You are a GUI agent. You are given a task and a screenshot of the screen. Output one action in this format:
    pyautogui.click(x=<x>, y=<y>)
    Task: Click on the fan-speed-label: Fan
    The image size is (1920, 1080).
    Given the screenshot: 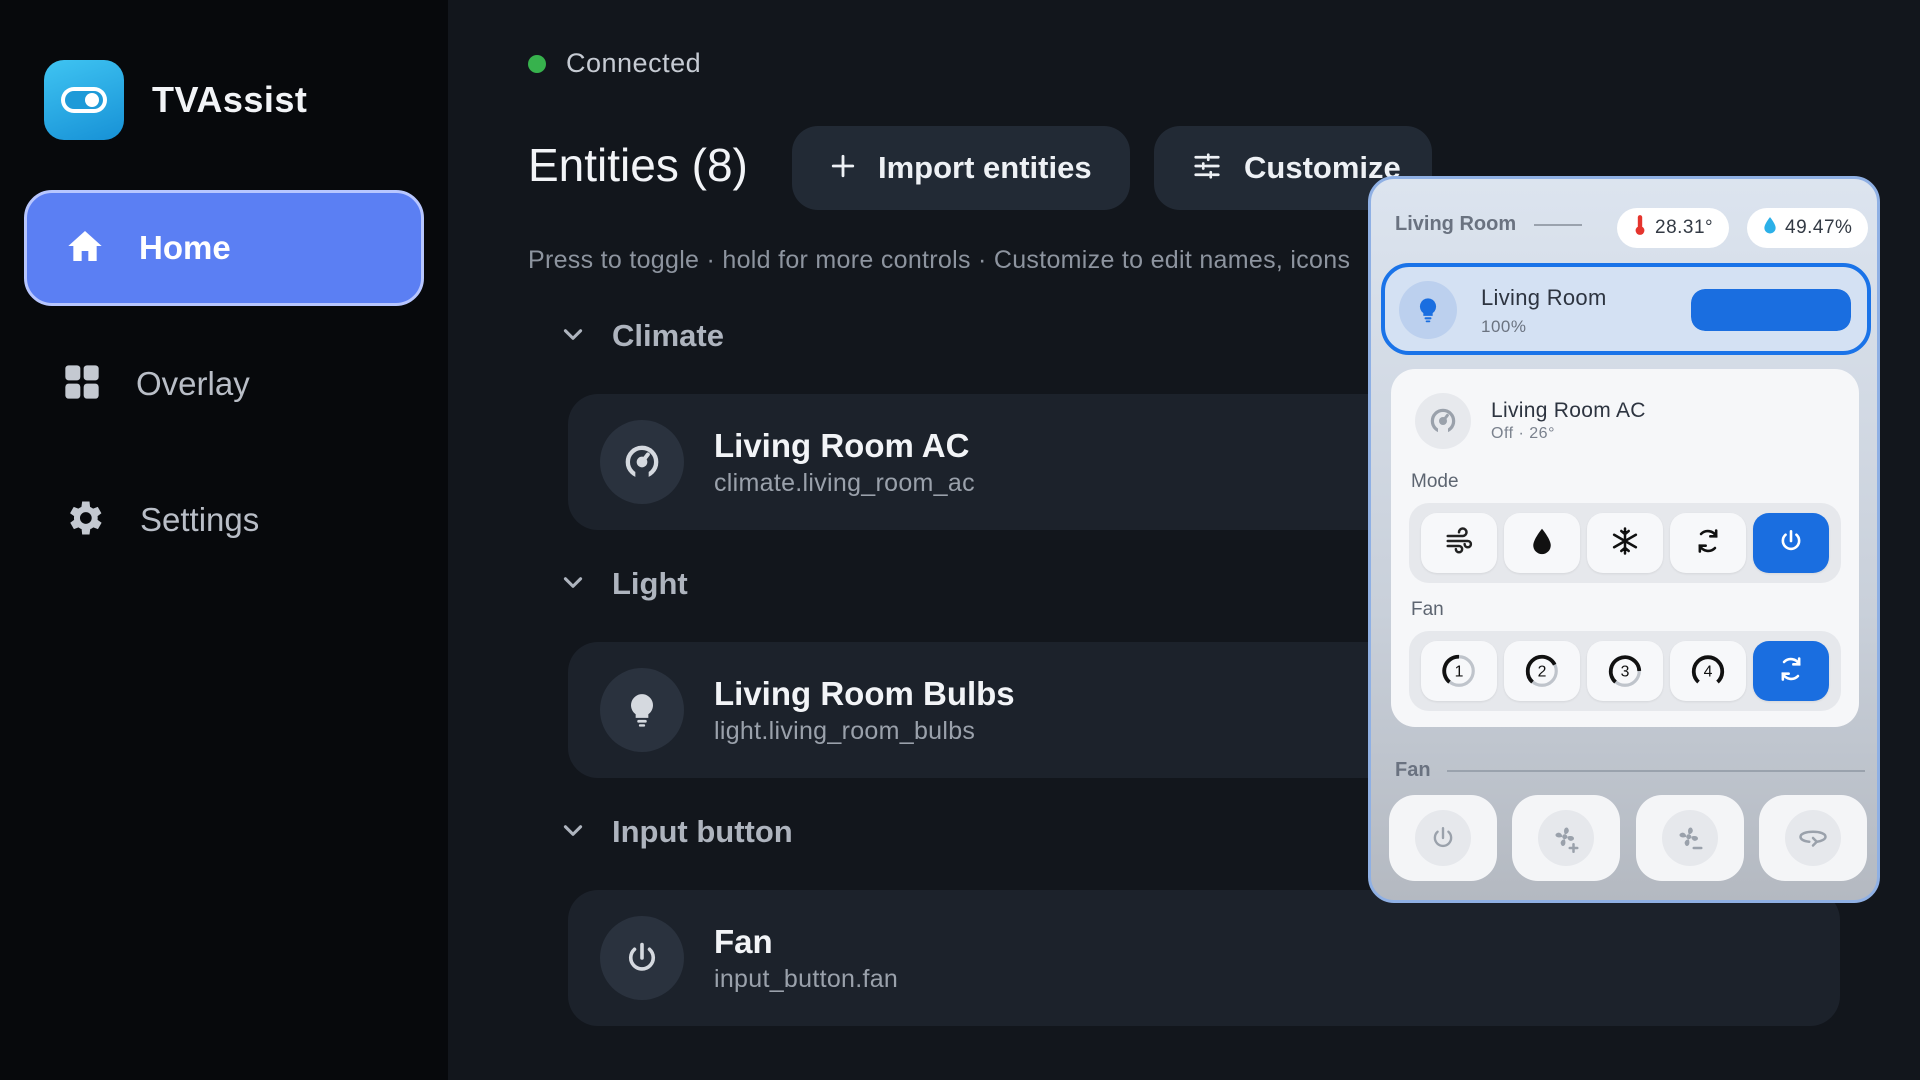 What is the action you would take?
    pyautogui.click(x=1427, y=609)
    